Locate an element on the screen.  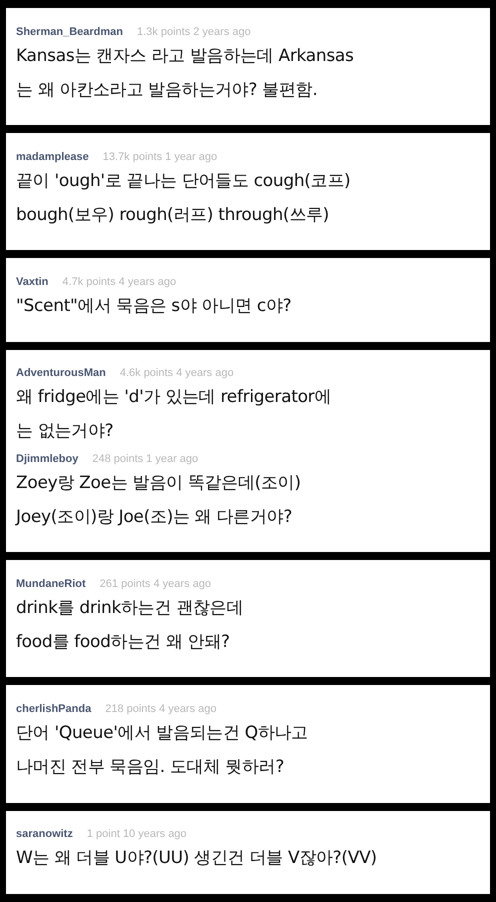
comment-text: Kansas는 캔자스 라고 발음하는데 Arkansas is located at coordinates (185, 56).